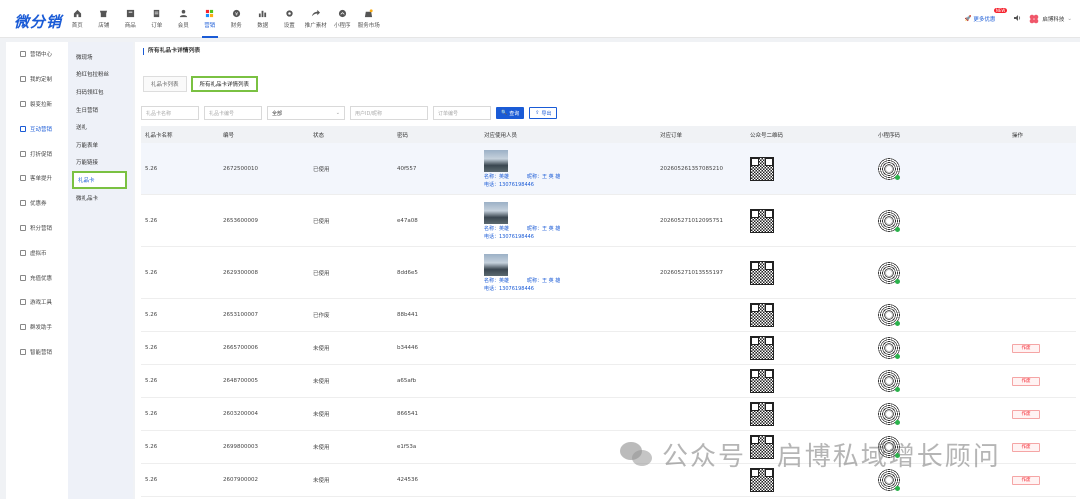  I want to click on sidebar-item: 智能营销, so click(37, 352).